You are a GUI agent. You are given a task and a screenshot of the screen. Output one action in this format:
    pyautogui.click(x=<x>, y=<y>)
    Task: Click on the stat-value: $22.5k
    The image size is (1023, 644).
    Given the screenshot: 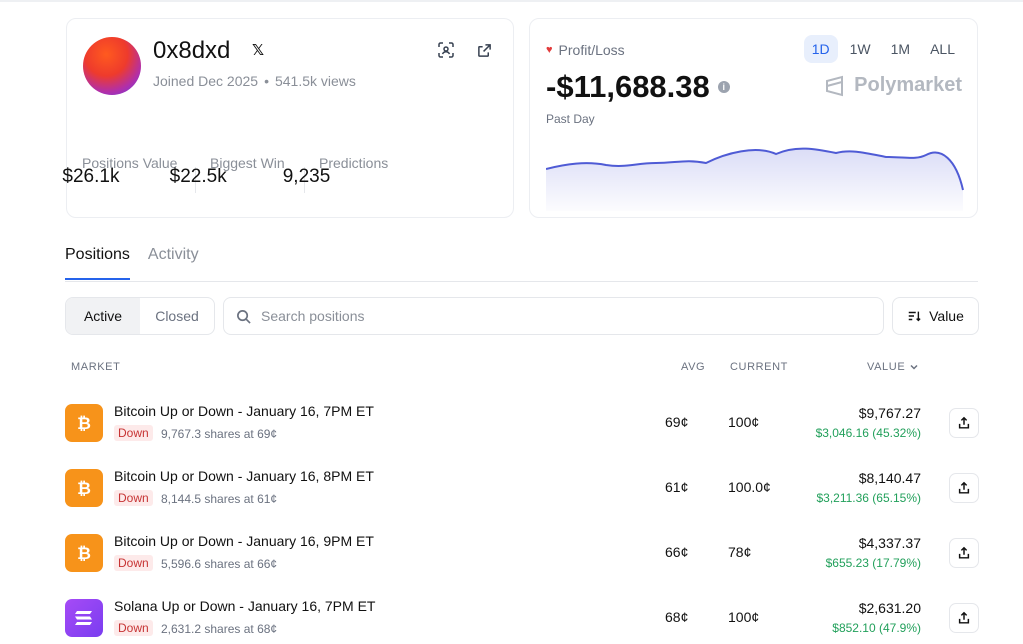 What is the action you would take?
    pyautogui.click(x=198, y=176)
    